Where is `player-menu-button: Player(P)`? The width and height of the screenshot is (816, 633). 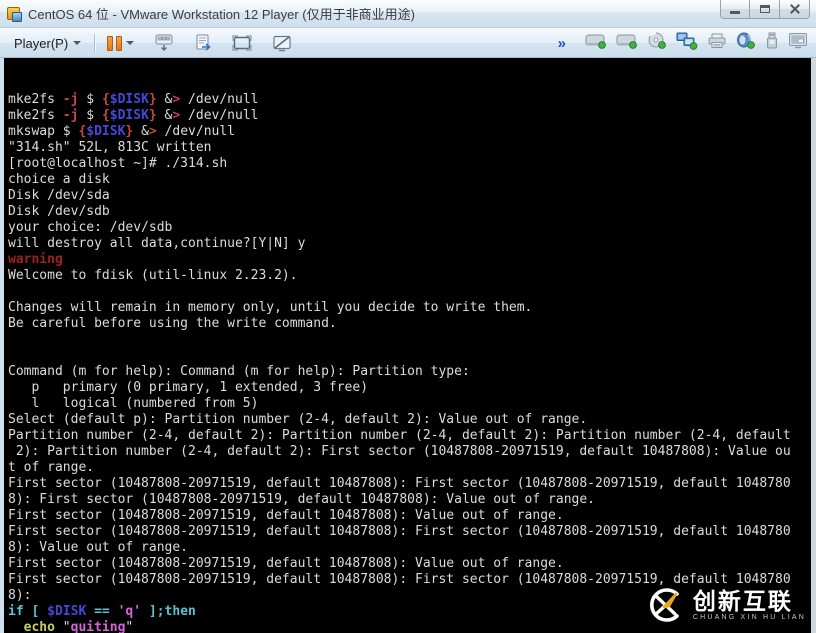 player-menu-button: Player(P) is located at coordinates (47, 43).